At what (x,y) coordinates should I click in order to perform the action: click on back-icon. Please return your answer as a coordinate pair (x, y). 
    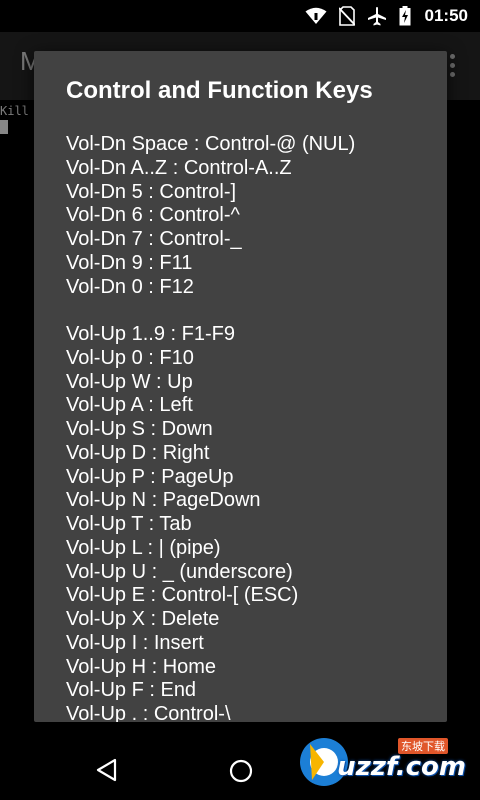
    Looking at the image, I should click on (107, 770).